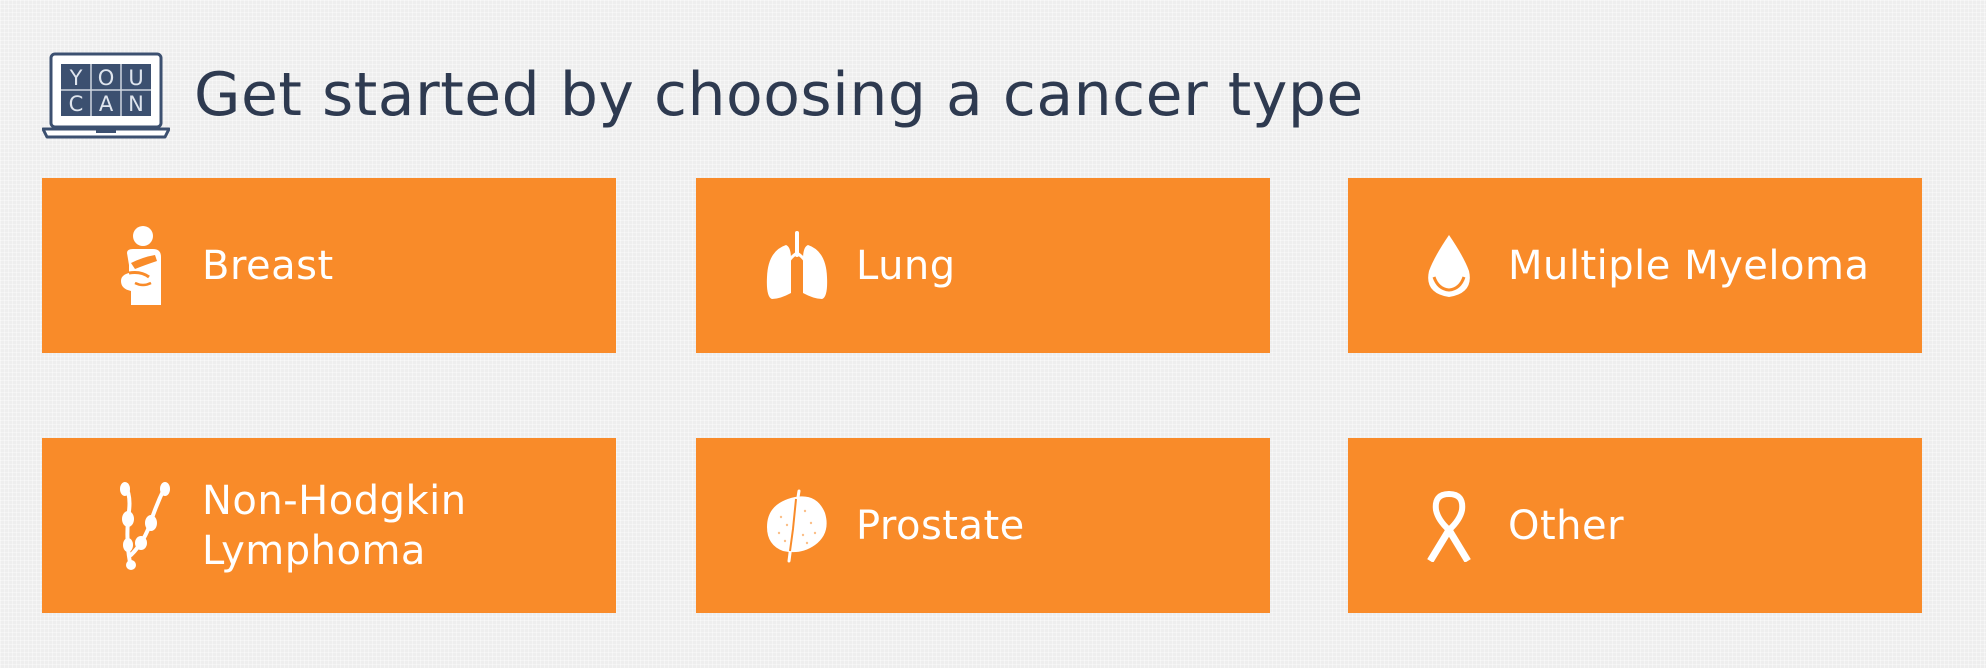 This screenshot has width=1986, height=668. What do you see at coordinates (334, 500) in the screenshot?
I see `tile-label-line: Non-Hodgkin` at bounding box center [334, 500].